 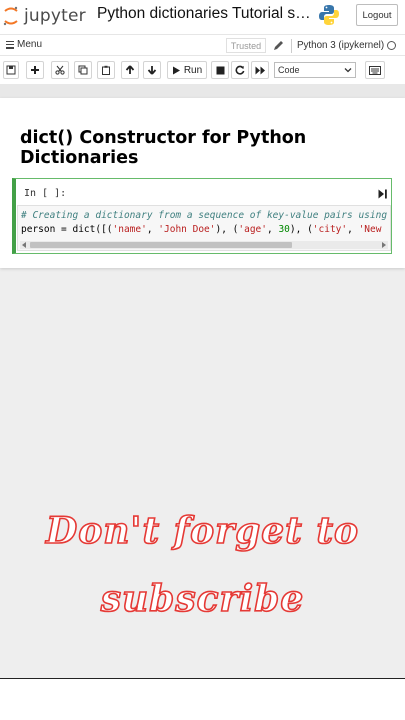 I want to click on play-icon, so click(x=176, y=70).